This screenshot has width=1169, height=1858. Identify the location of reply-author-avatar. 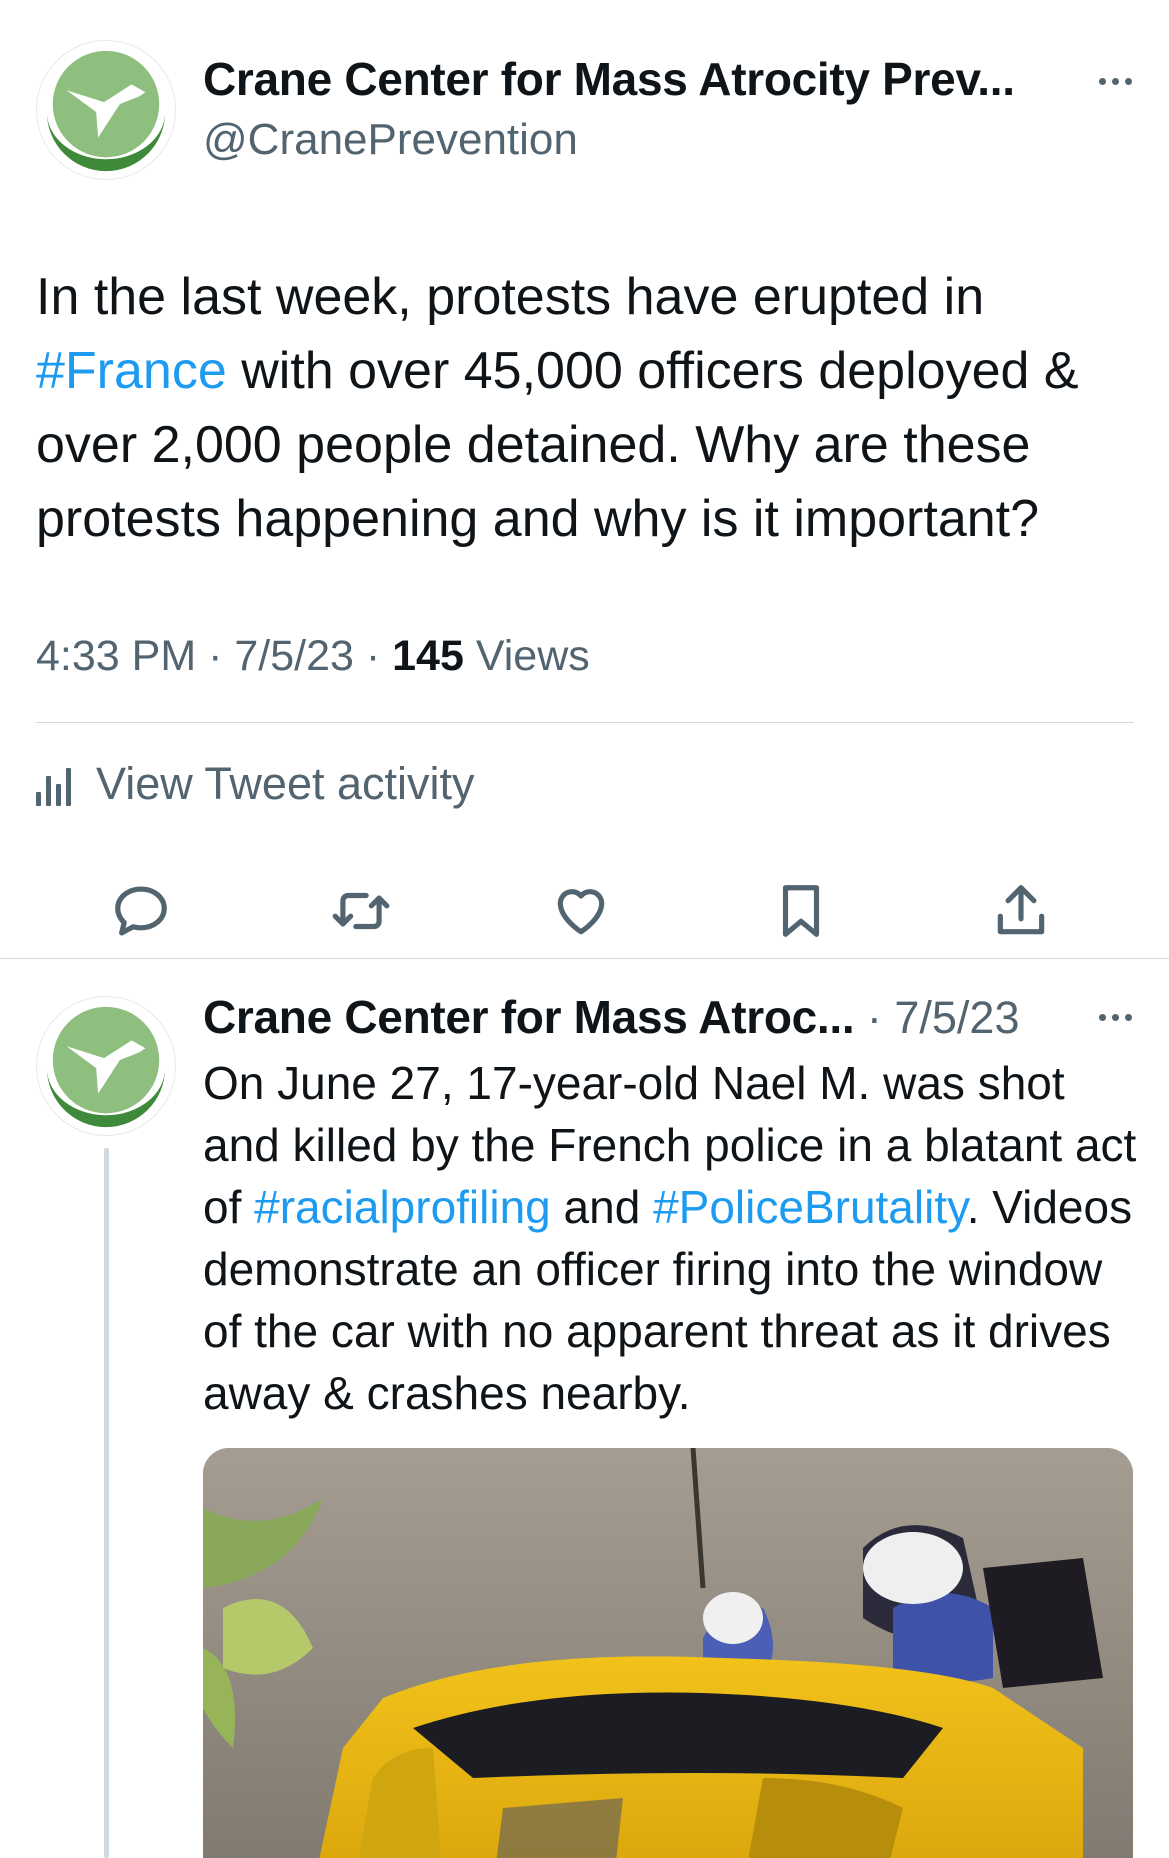
(106, 1066).